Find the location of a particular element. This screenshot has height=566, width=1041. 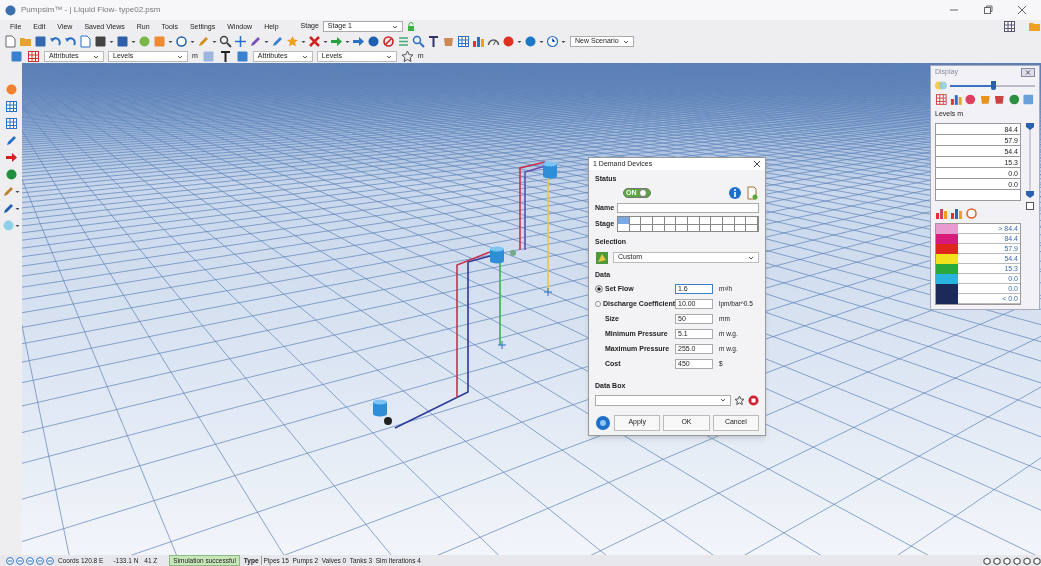

opacity-slider is located at coordinates (992, 85).